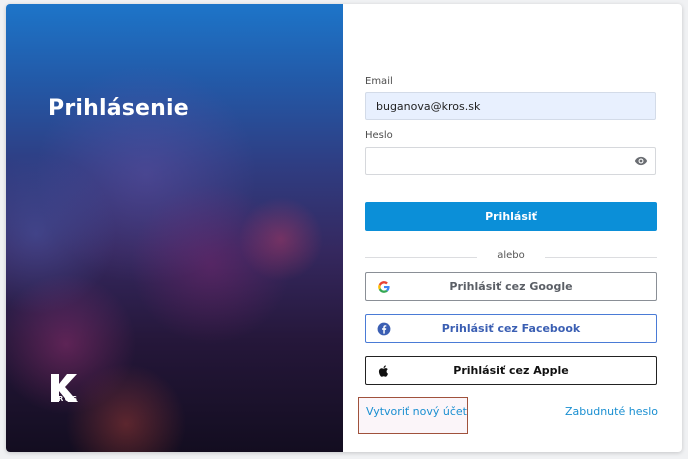 This screenshot has height=459, width=688. Describe the element at coordinates (601, 257) in the screenshot. I see `divider-line-right` at that location.